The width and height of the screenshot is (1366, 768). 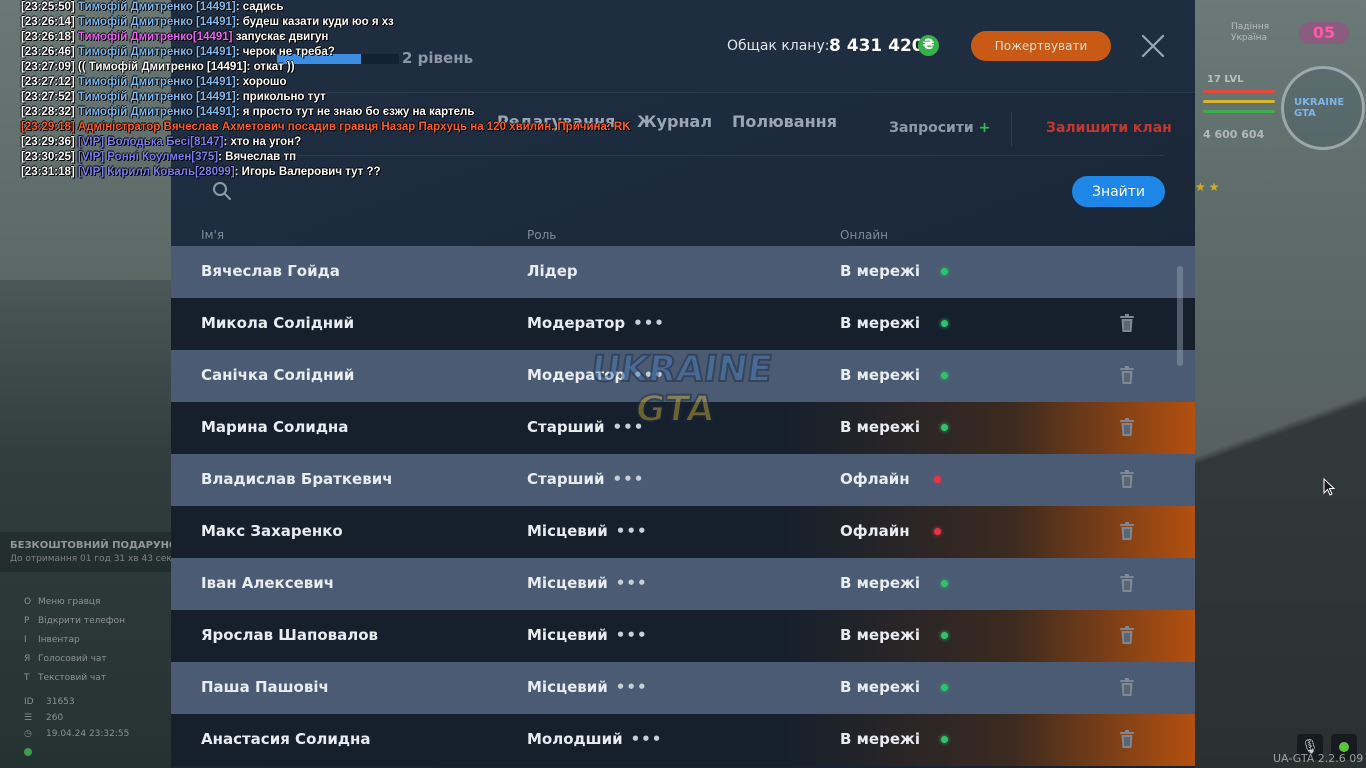 I want to click on chat-time: [23:31:18], so click(x=48, y=172).